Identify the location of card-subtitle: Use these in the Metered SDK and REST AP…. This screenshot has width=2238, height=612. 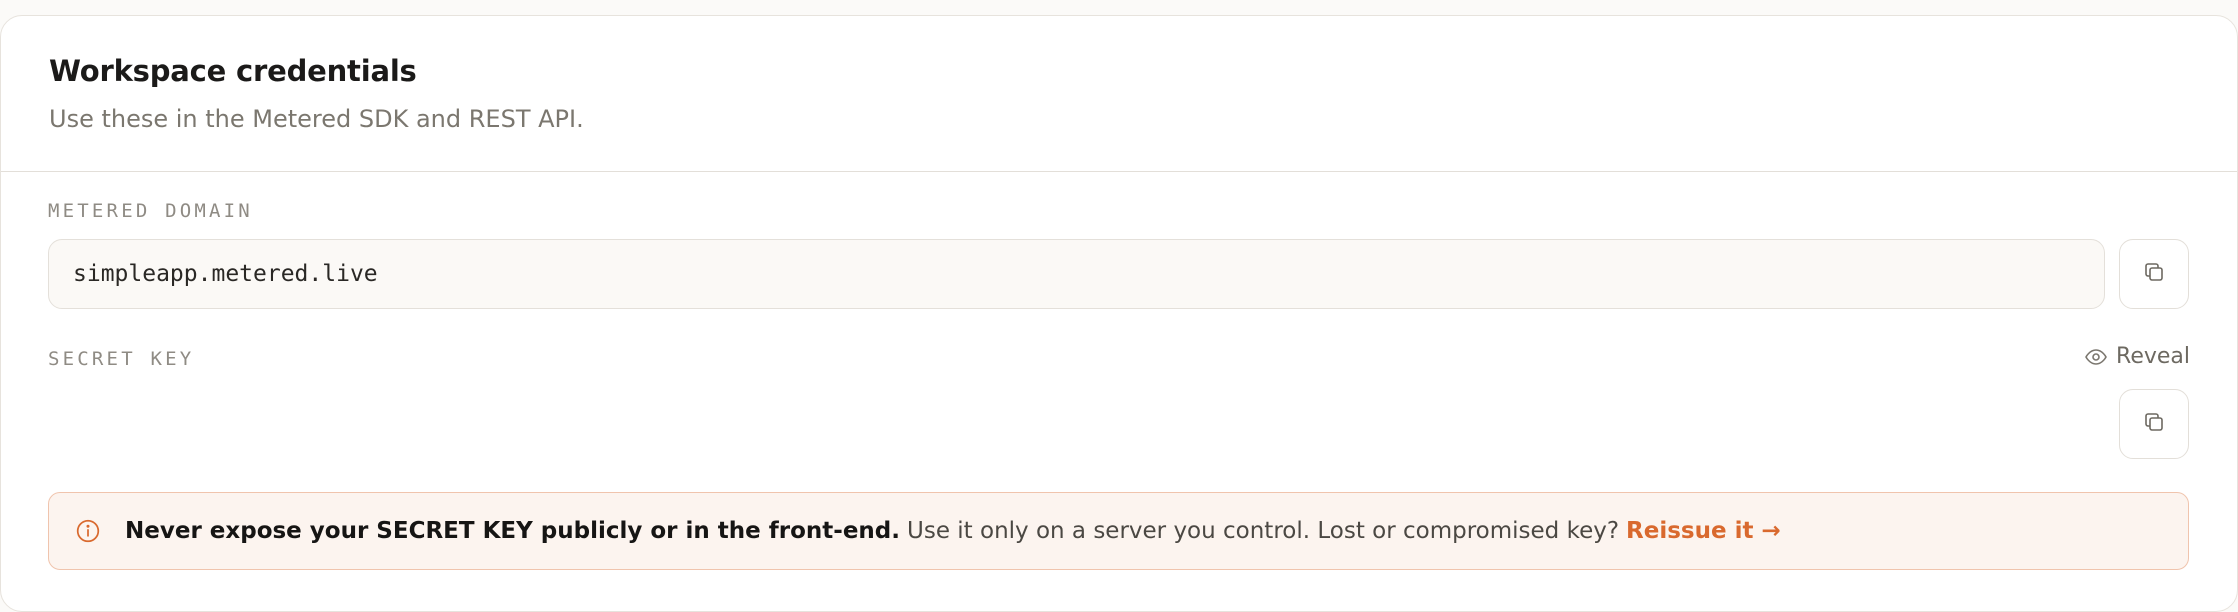
(316, 119).